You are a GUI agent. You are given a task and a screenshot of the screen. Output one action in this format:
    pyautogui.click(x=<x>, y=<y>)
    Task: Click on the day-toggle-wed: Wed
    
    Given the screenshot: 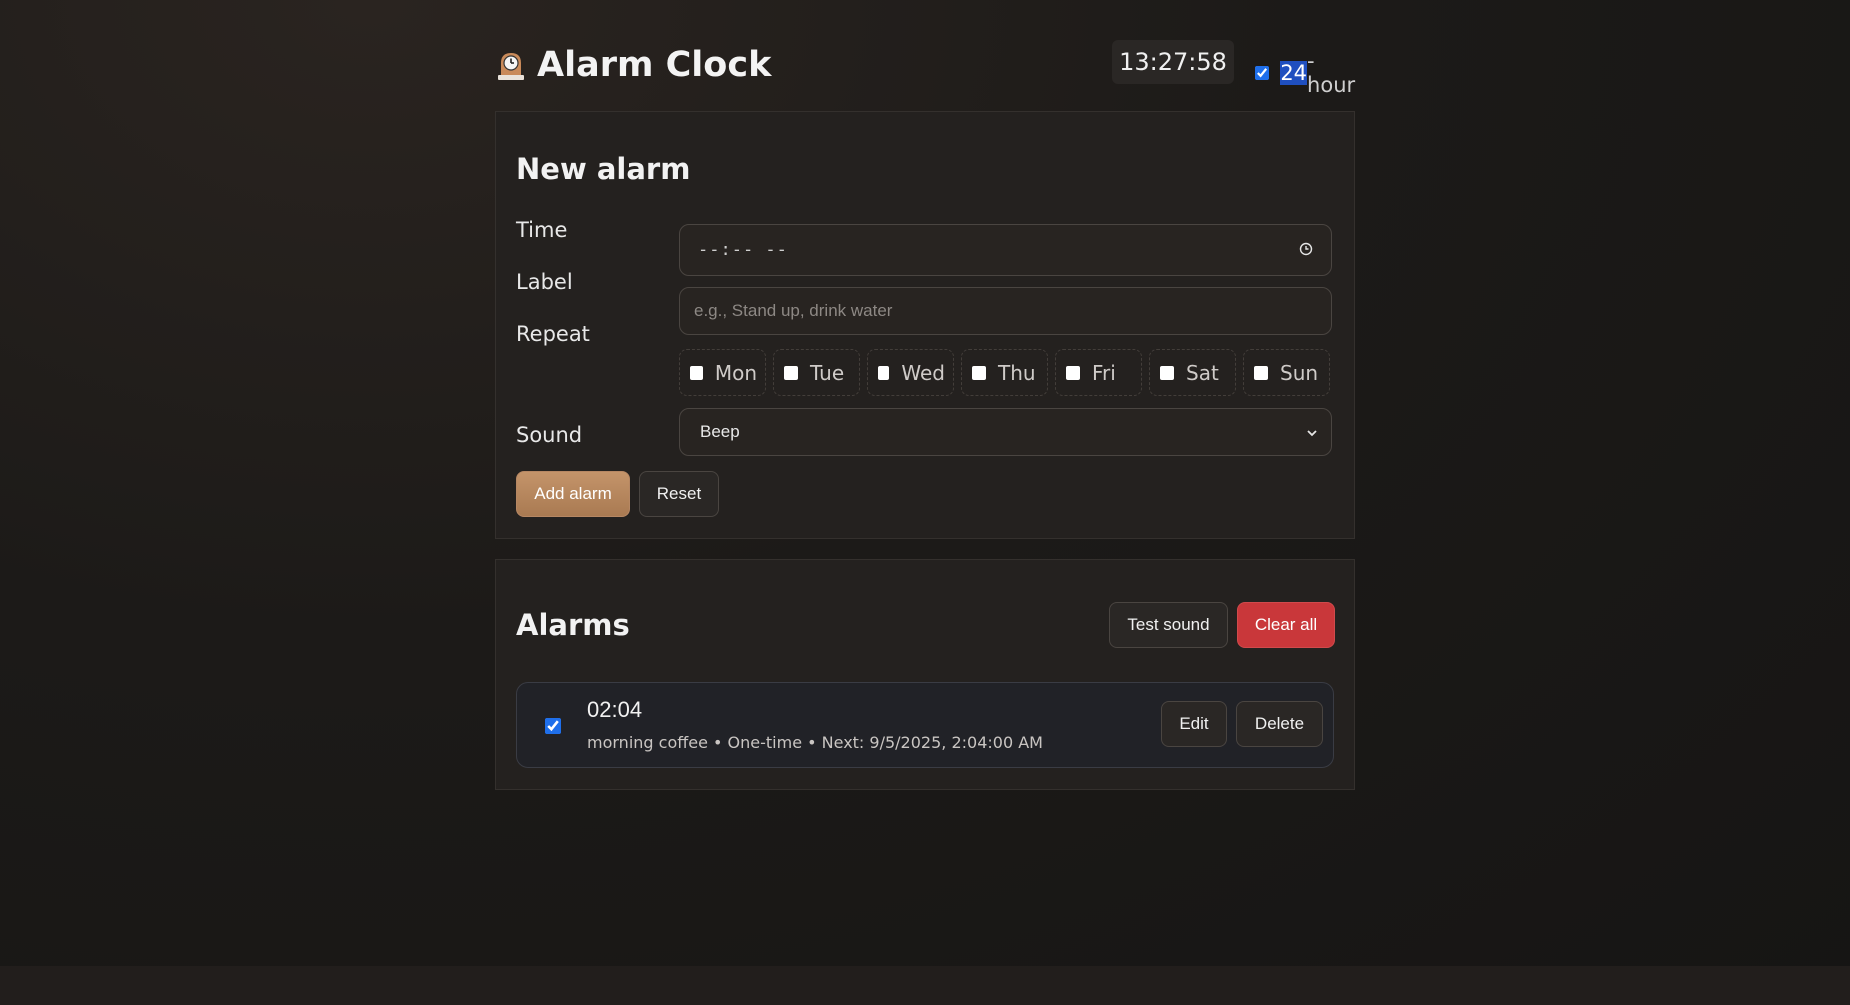 What is the action you would take?
    pyautogui.click(x=910, y=372)
    